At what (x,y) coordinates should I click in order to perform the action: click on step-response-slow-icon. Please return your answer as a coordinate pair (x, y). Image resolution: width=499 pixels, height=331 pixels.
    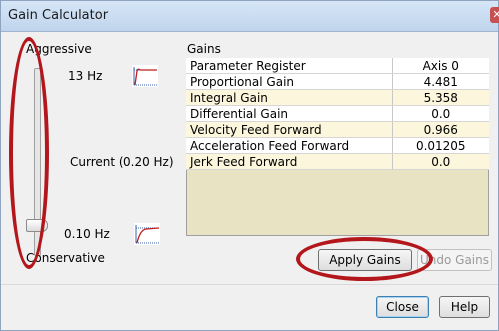
    Looking at the image, I should click on (147, 234).